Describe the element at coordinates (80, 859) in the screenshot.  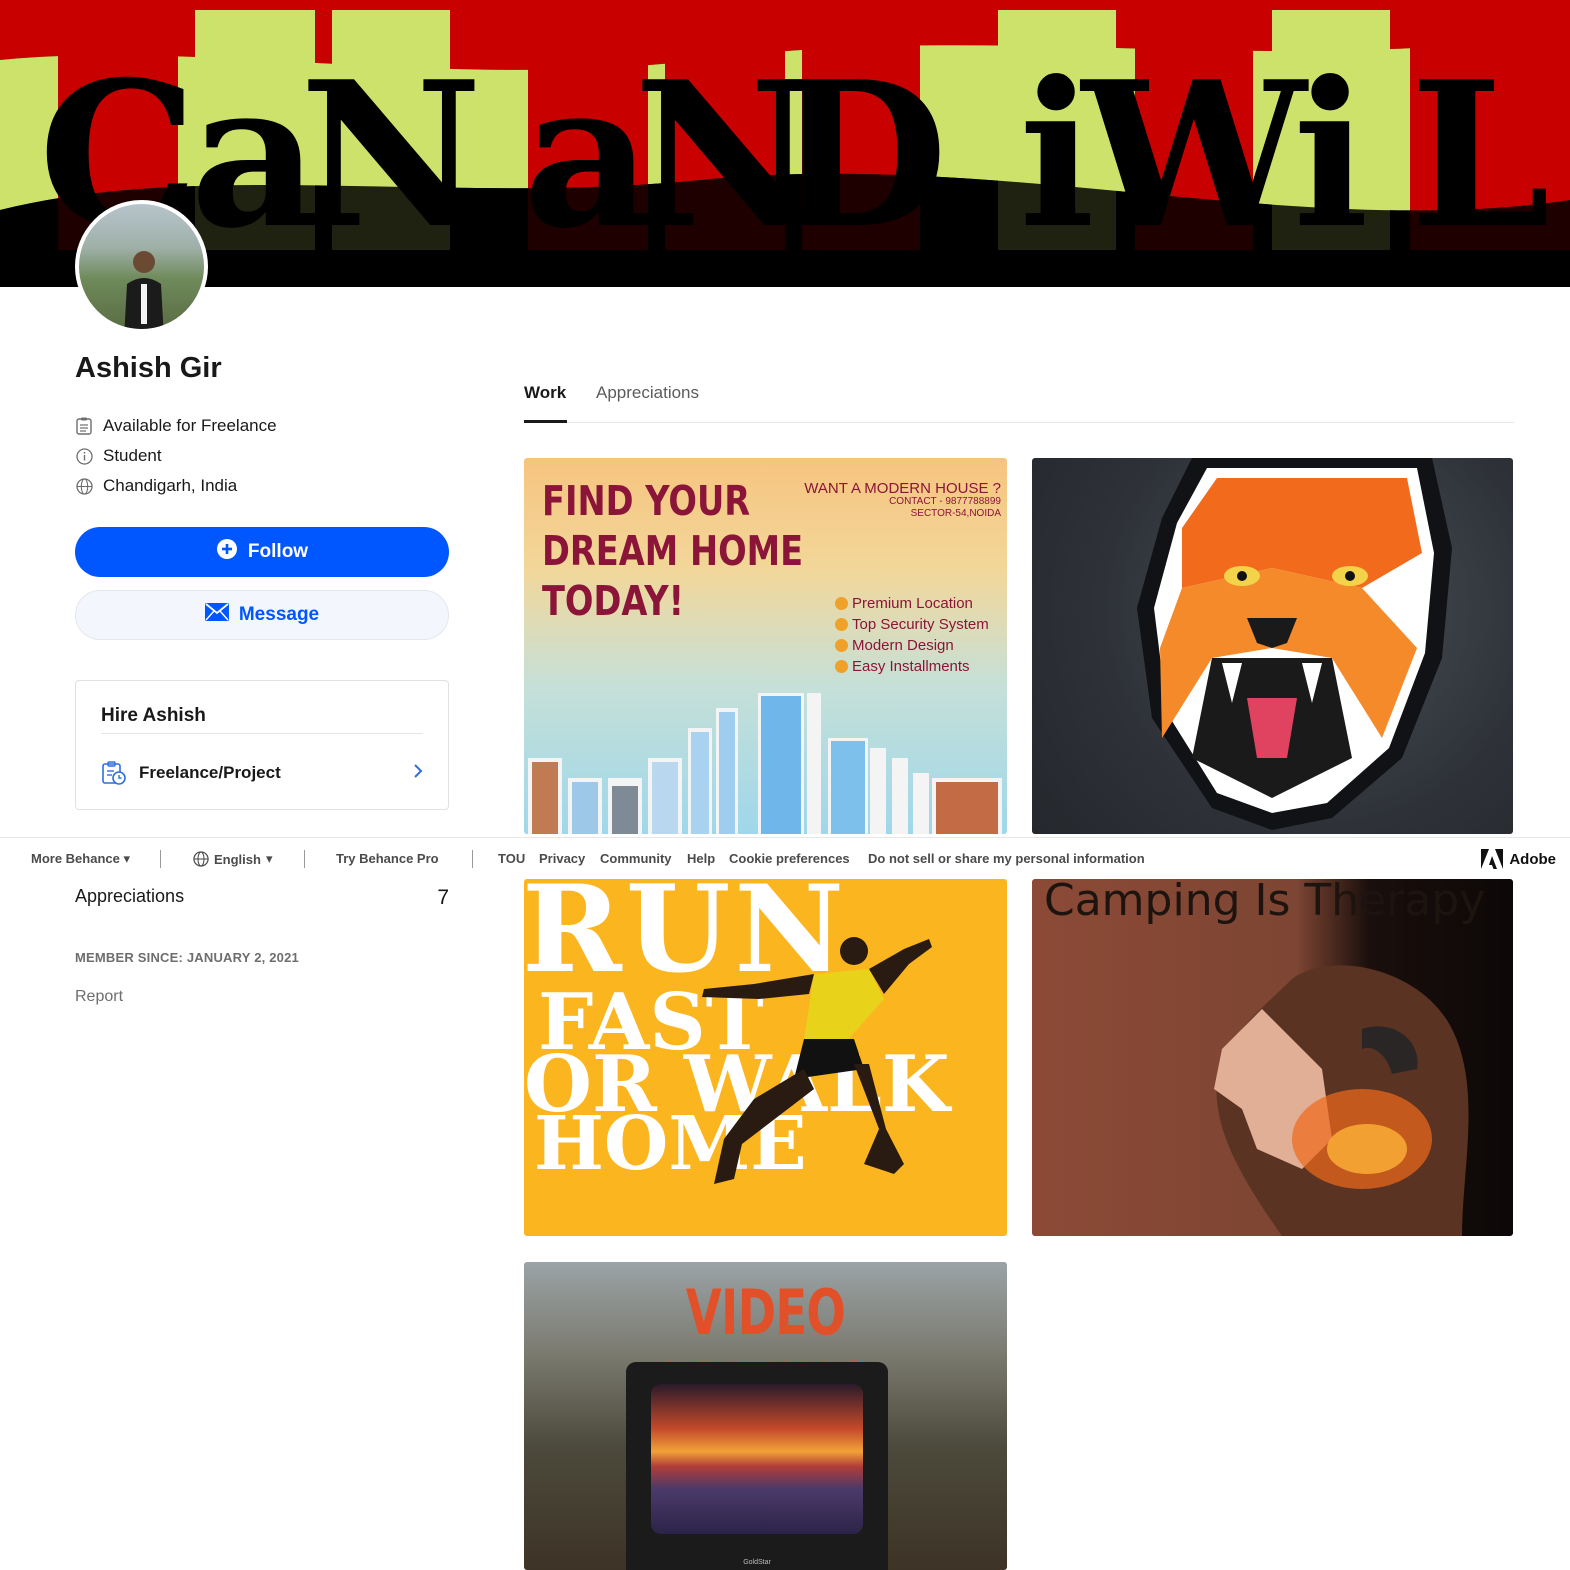
I see `more-behance-menu: More Behance ▾` at that location.